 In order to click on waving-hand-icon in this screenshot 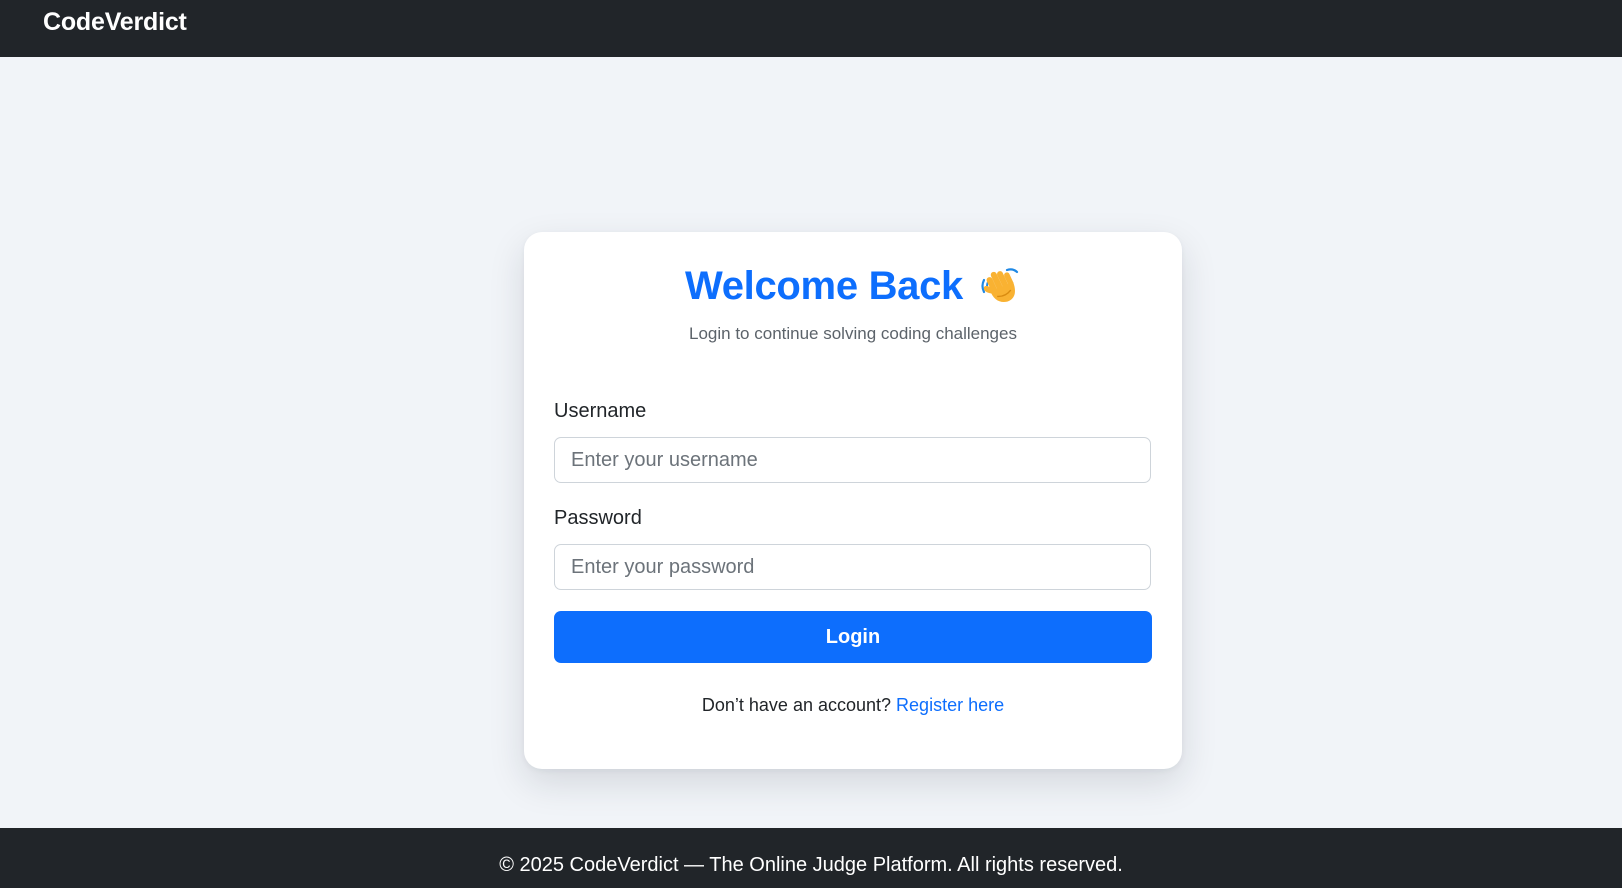, I will do `click(999, 286)`.